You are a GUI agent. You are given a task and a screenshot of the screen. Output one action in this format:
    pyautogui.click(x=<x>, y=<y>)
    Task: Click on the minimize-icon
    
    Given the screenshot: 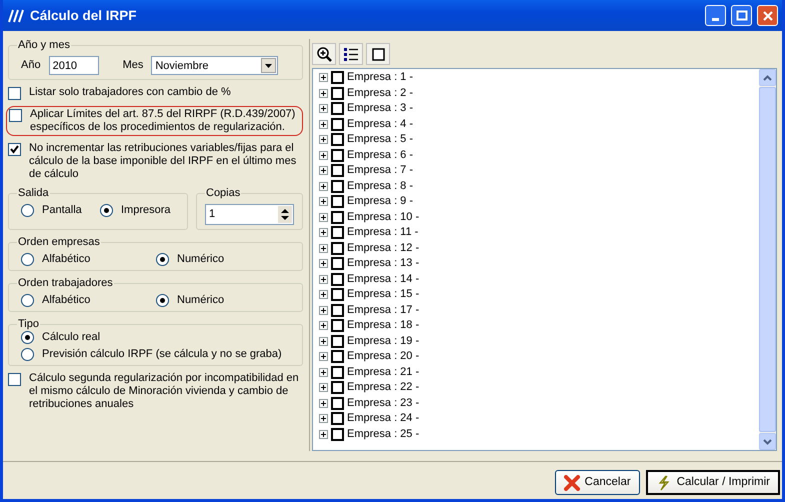 What is the action you would take?
    pyautogui.click(x=715, y=19)
    